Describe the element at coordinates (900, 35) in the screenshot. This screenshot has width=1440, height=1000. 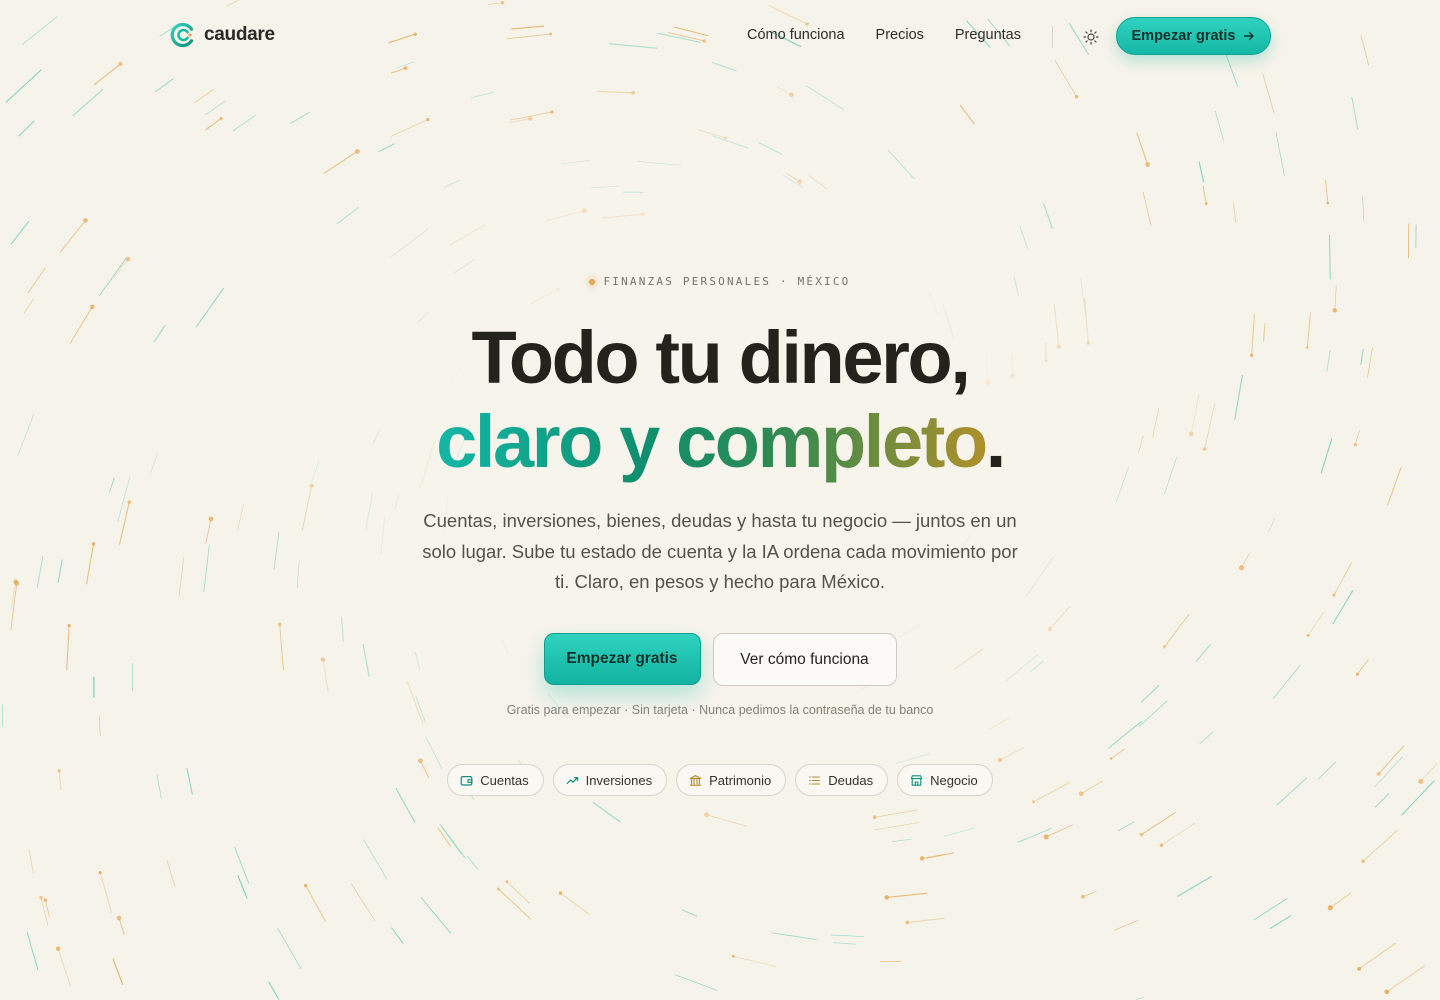
I see `nav-link-precios: Precios` at that location.